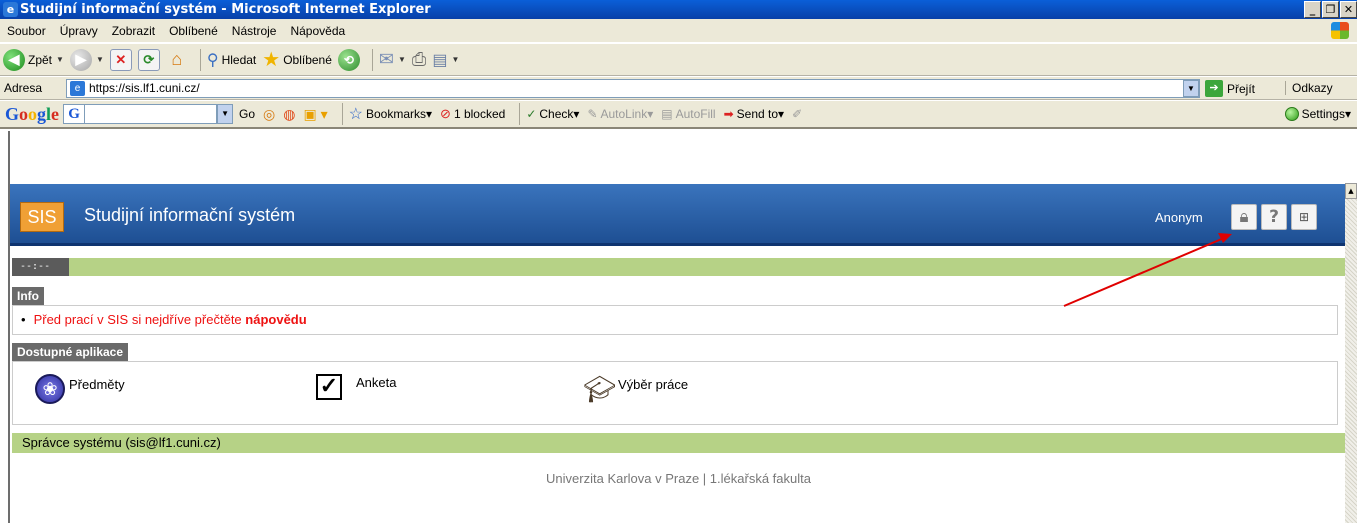 This screenshot has height=523, width=1357. What do you see at coordinates (396, 114) in the screenshot?
I see `bookmarks-label: Bookmarks` at bounding box center [396, 114].